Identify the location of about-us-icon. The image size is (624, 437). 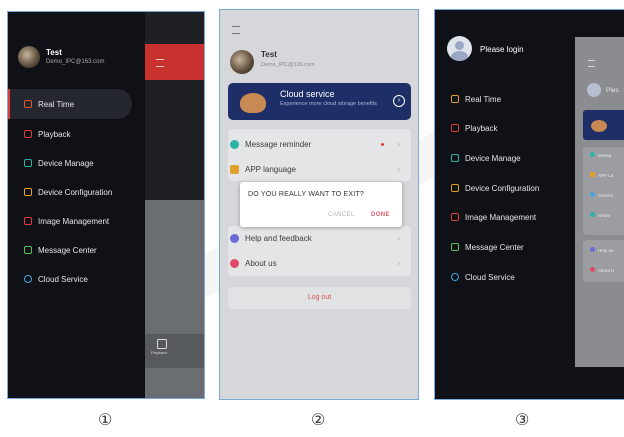
(234, 263).